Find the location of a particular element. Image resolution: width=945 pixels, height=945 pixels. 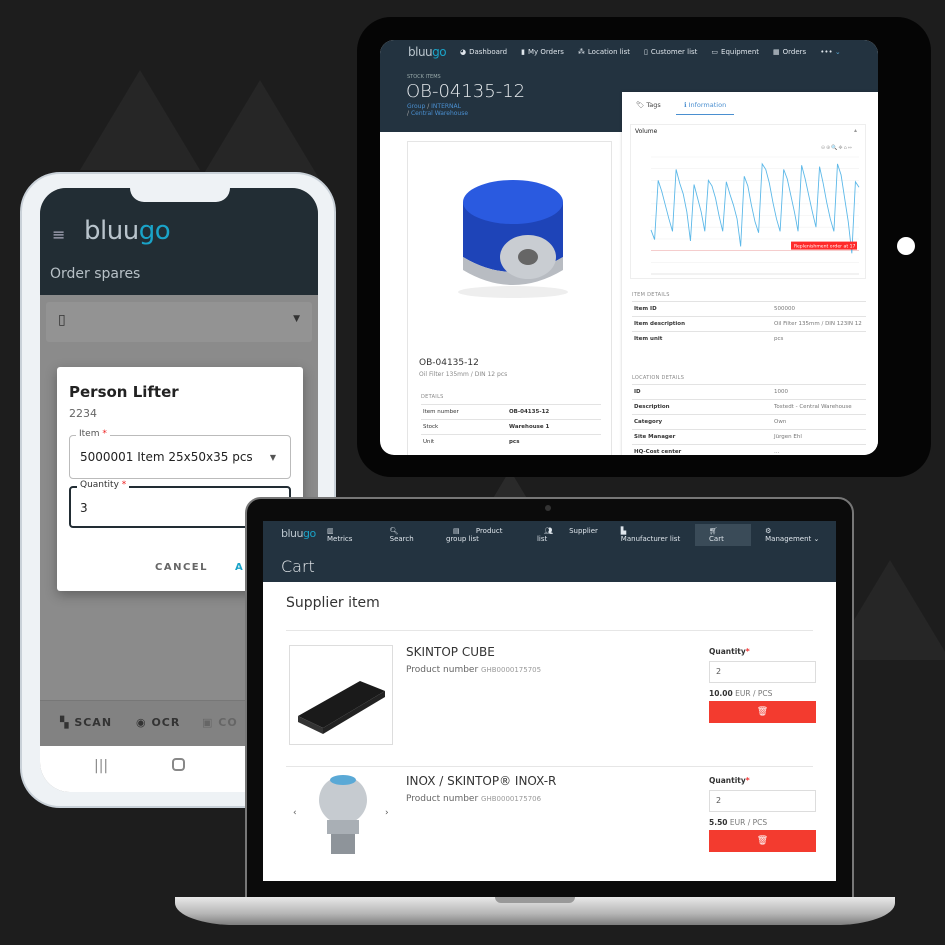

breadcrumb-group: Group is located at coordinates (416, 106).